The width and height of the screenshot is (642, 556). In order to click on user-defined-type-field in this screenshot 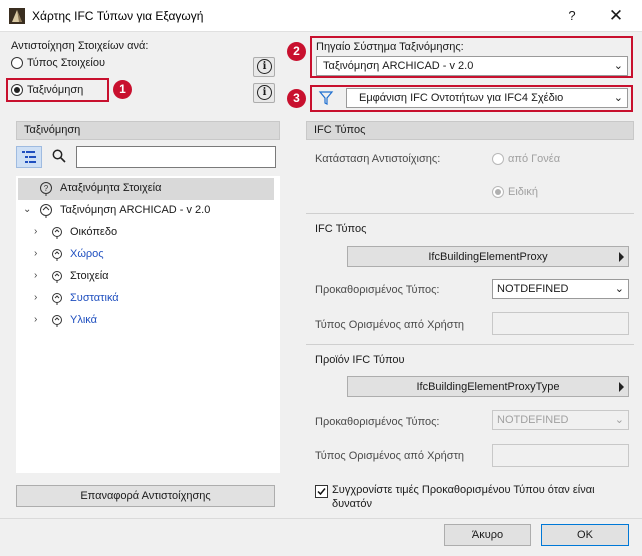, I will do `click(560, 323)`.